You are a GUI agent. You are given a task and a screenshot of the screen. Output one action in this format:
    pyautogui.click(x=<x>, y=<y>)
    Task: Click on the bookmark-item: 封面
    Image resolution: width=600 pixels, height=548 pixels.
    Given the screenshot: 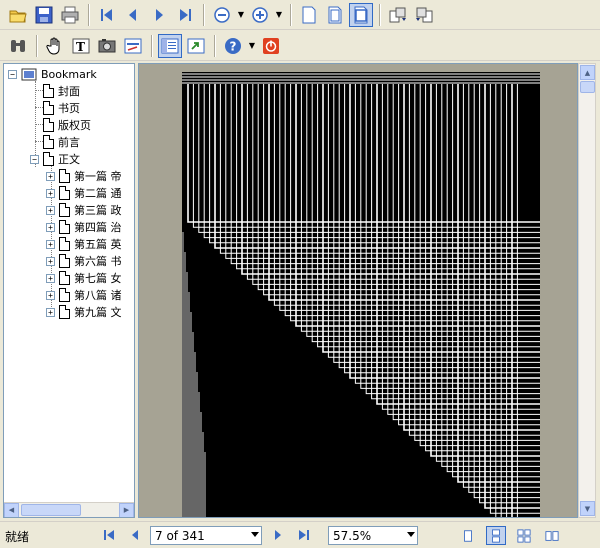 What is the action you would take?
    pyautogui.click(x=61, y=91)
    